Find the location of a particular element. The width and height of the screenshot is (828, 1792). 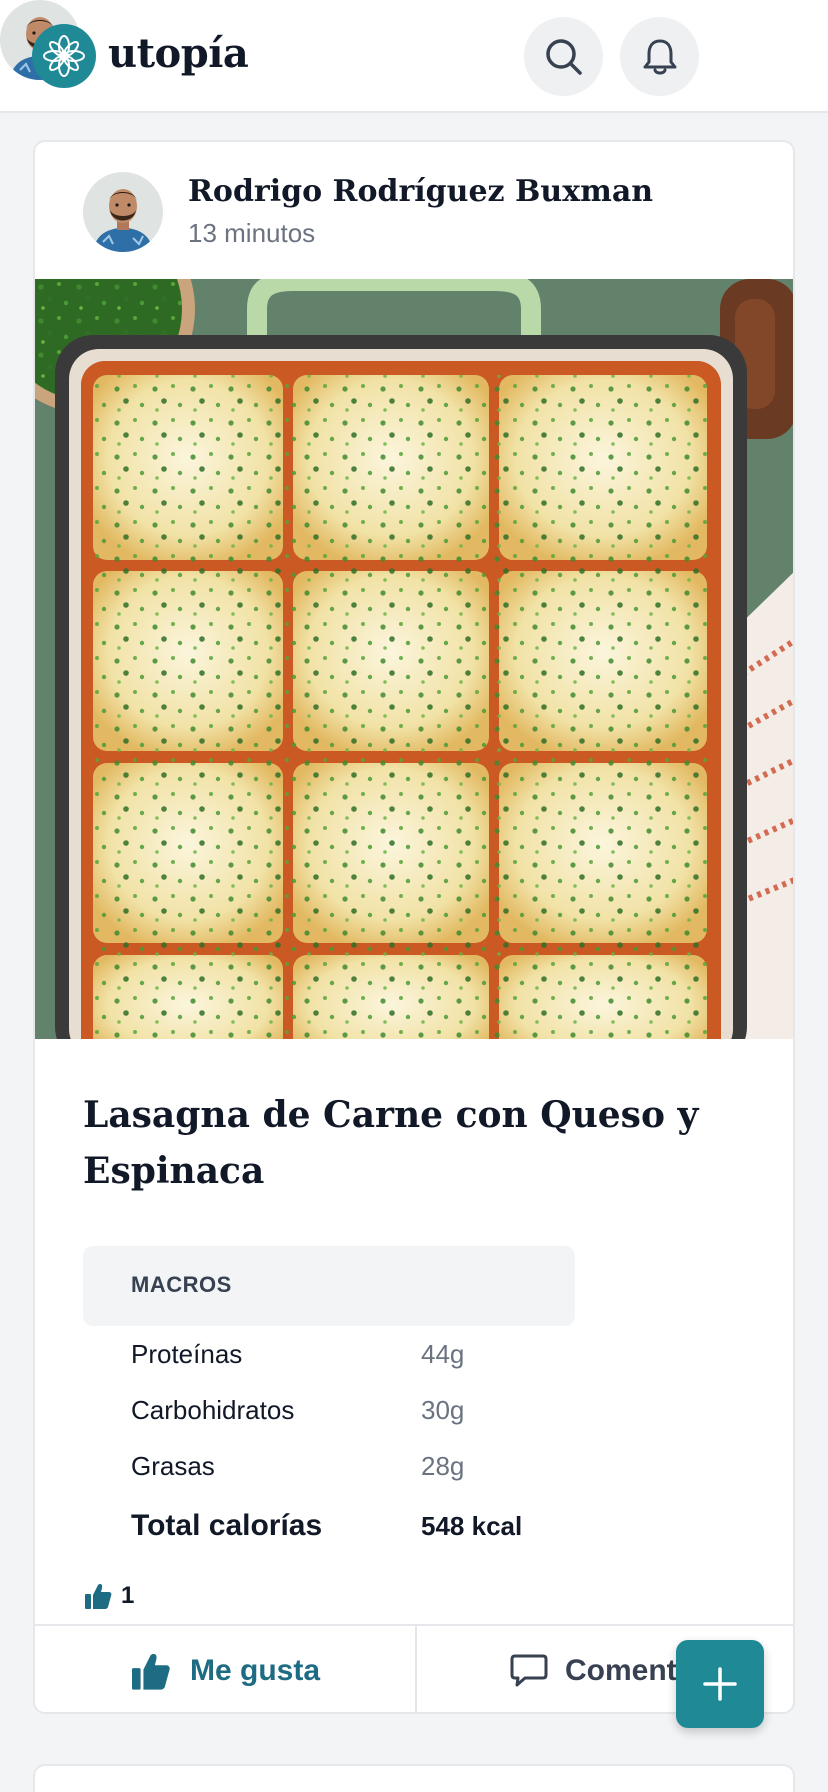

search-button is located at coordinates (563, 56).